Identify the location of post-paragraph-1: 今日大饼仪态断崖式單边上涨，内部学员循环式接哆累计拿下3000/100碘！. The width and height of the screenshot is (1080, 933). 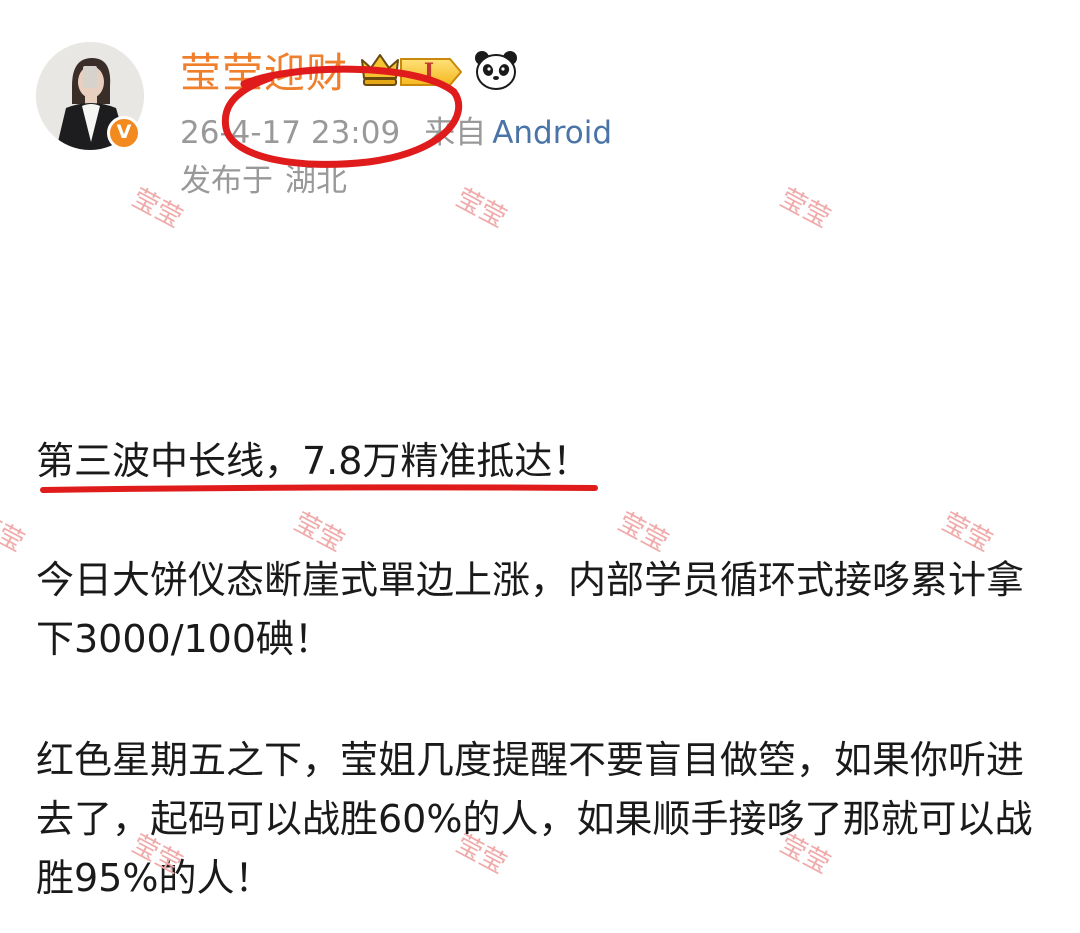
(530, 609).